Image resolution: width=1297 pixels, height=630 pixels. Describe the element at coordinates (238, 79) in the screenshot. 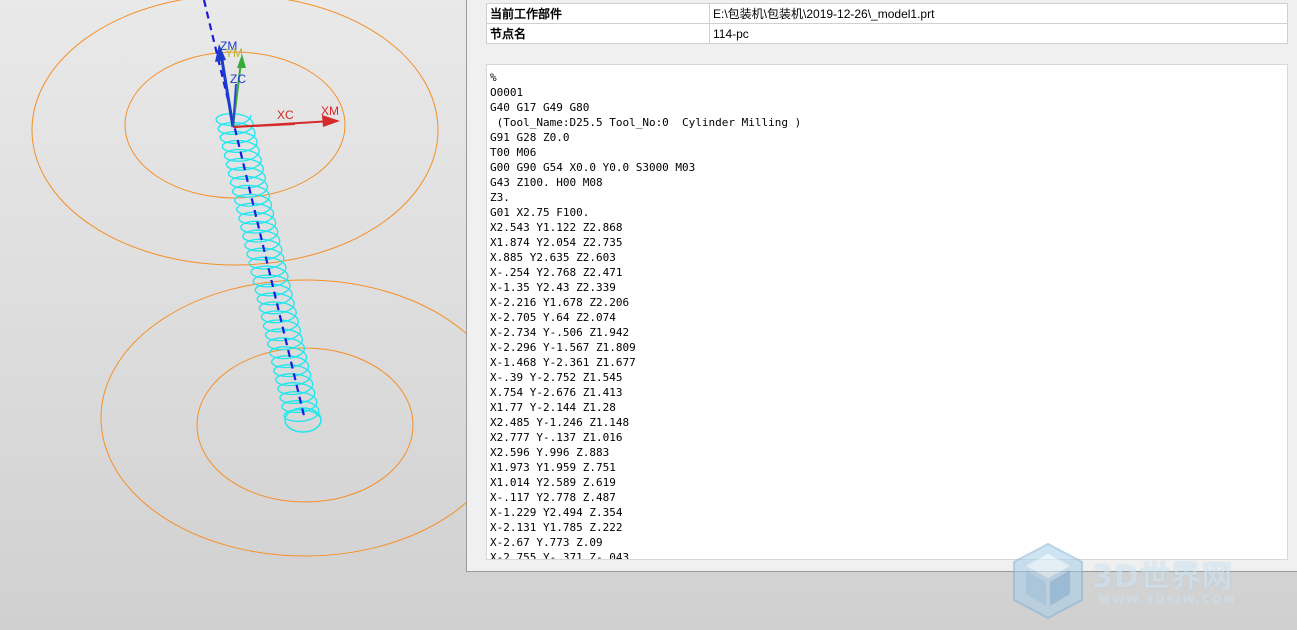

I see `zc-axis-label: ZC` at that location.